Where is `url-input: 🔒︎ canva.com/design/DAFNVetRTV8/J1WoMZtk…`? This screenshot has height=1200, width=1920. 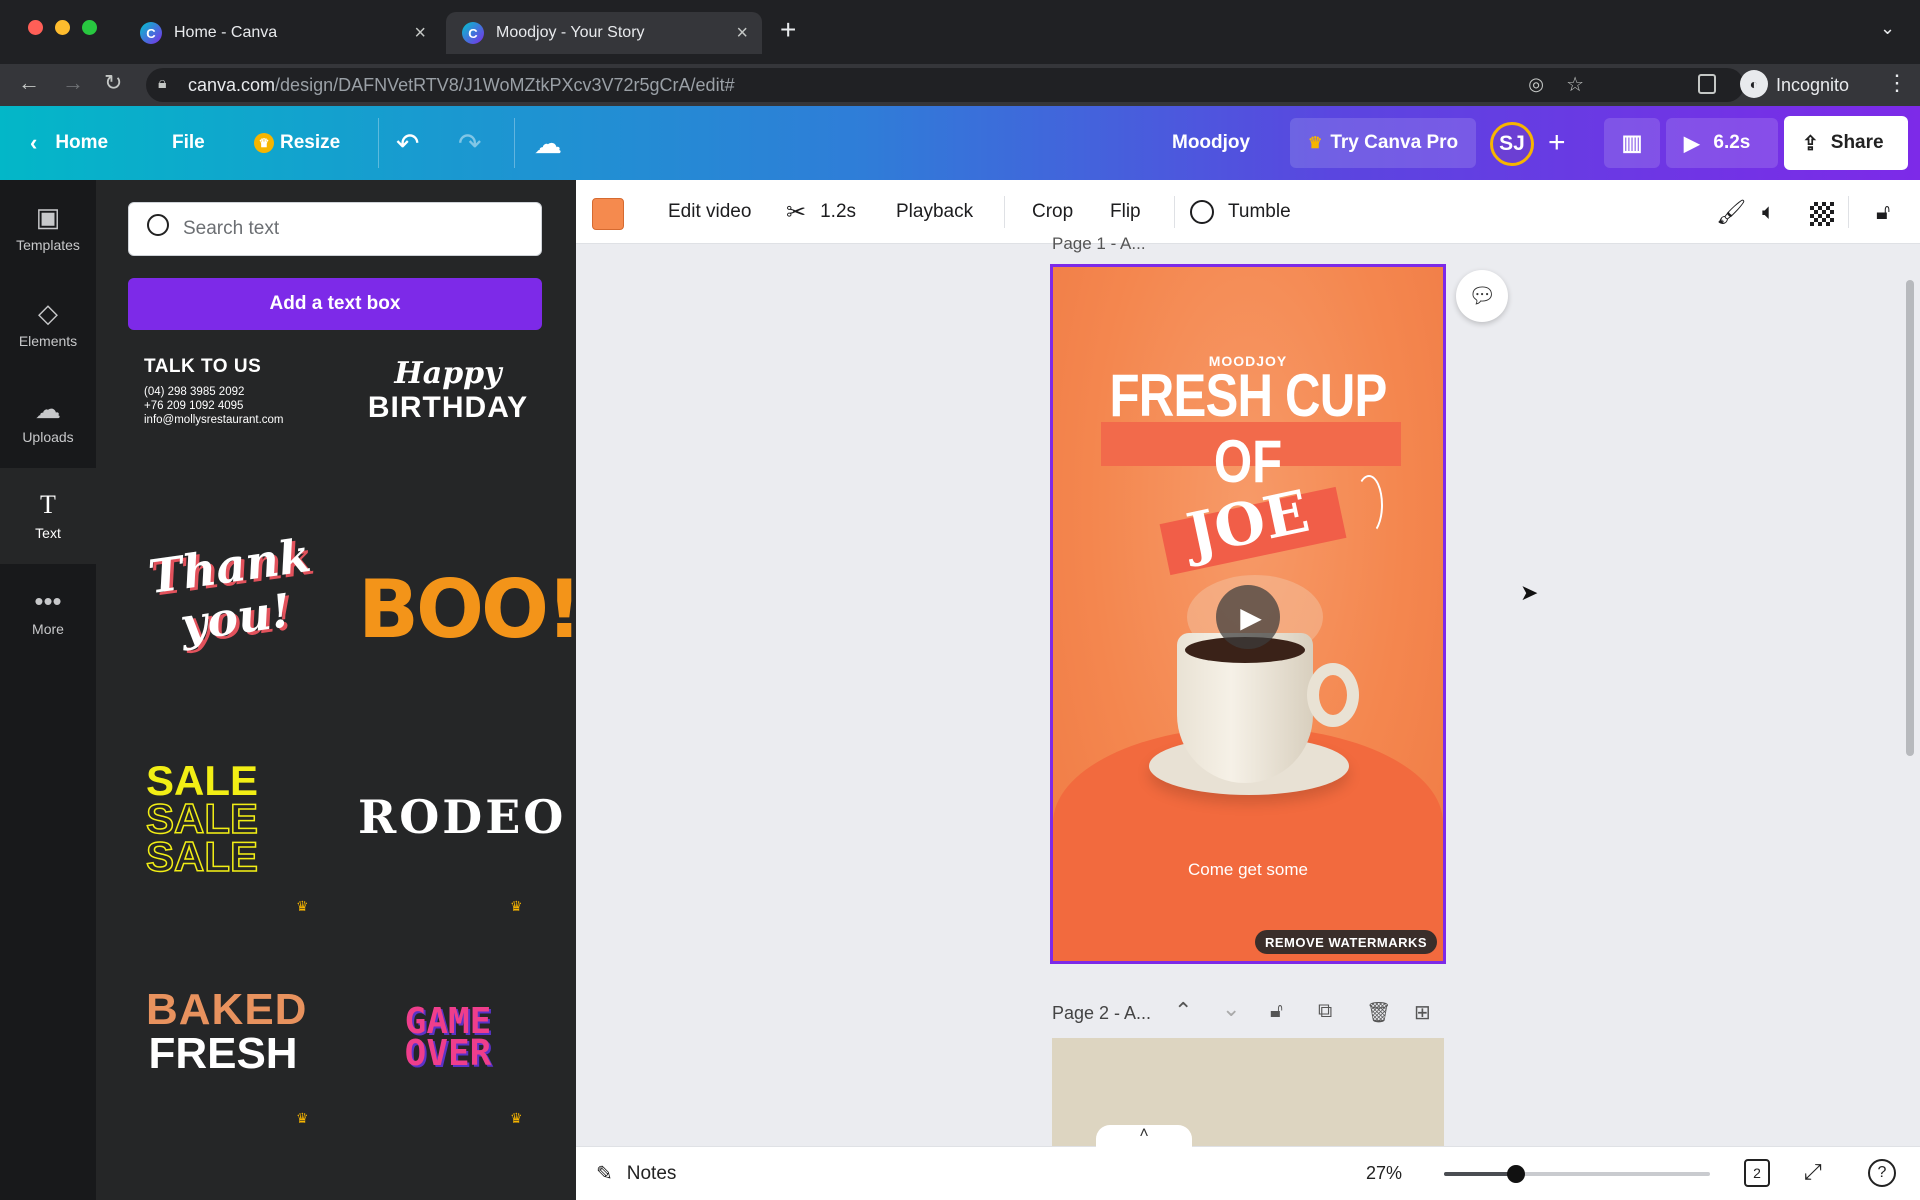
url-input: 🔒︎ canva.com/design/DAFNVetRTV8/J1WoMZtk… is located at coordinates (945, 85).